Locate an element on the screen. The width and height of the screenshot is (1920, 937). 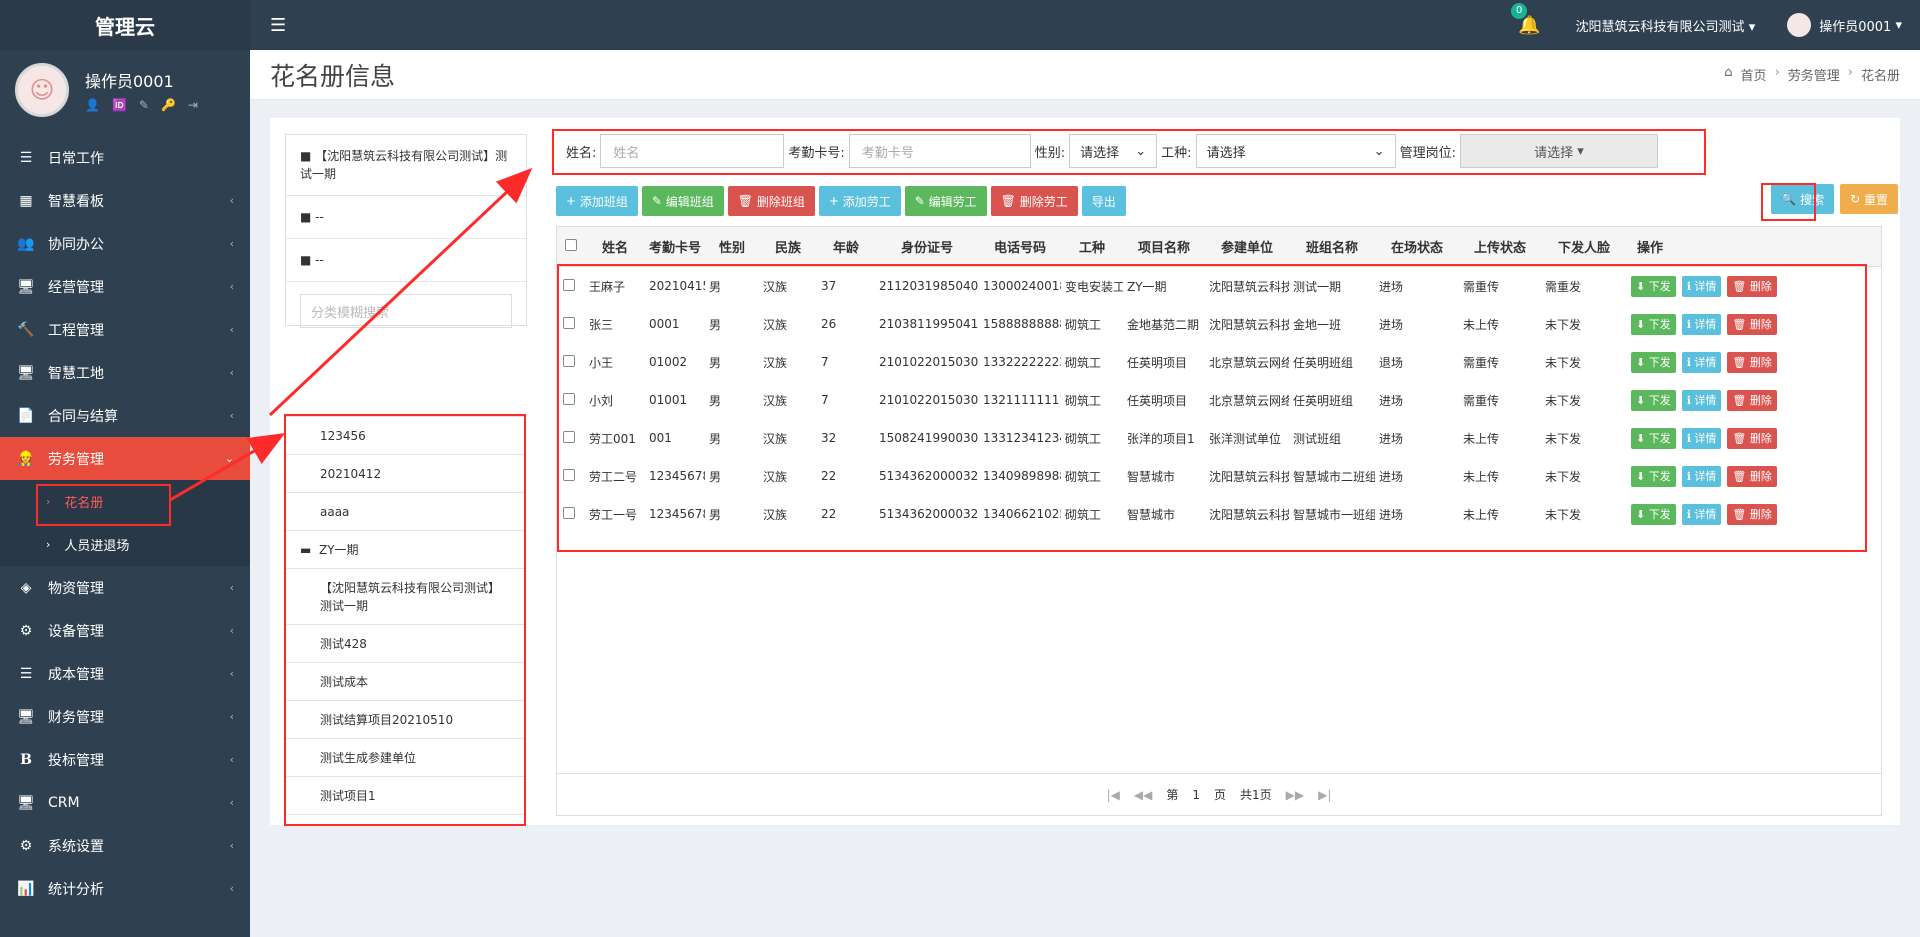
col-header: 考勤卡号 is located at coordinates (675, 246).